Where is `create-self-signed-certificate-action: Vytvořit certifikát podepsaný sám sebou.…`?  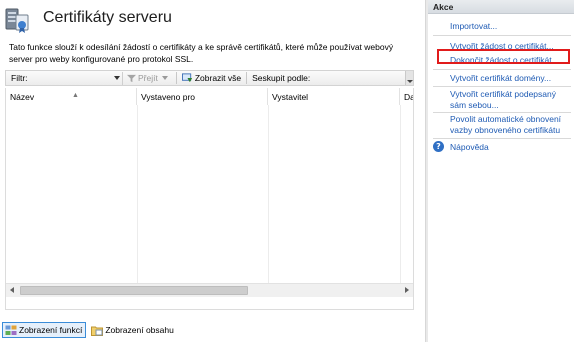 create-self-signed-certificate-action: Vytvořit certifikát podepsaný sám sebou.… is located at coordinates (511, 100).